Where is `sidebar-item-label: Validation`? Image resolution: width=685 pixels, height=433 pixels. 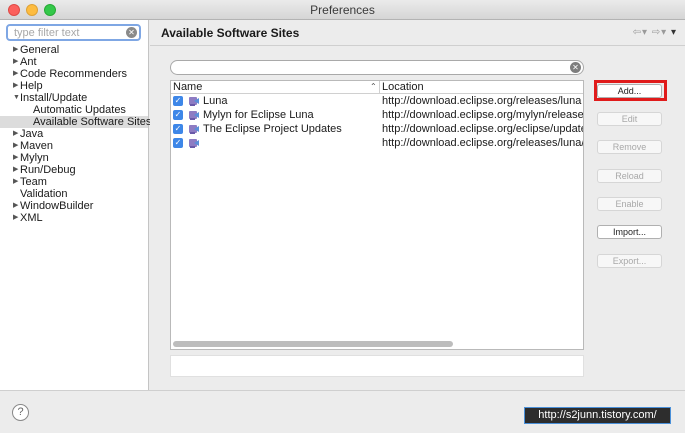 sidebar-item-label: Validation is located at coordinates (44, 194).